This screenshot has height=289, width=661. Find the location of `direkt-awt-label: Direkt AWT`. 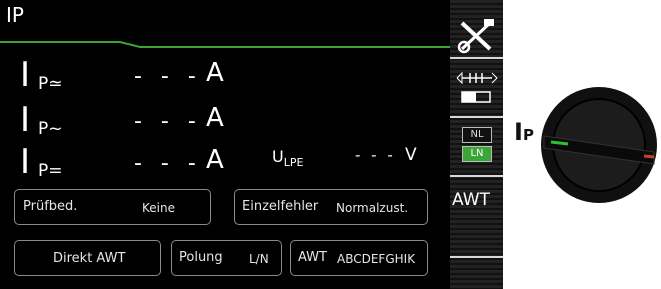

direkt-awt-label: Direkt AWT is located at coordinates (89, 258).